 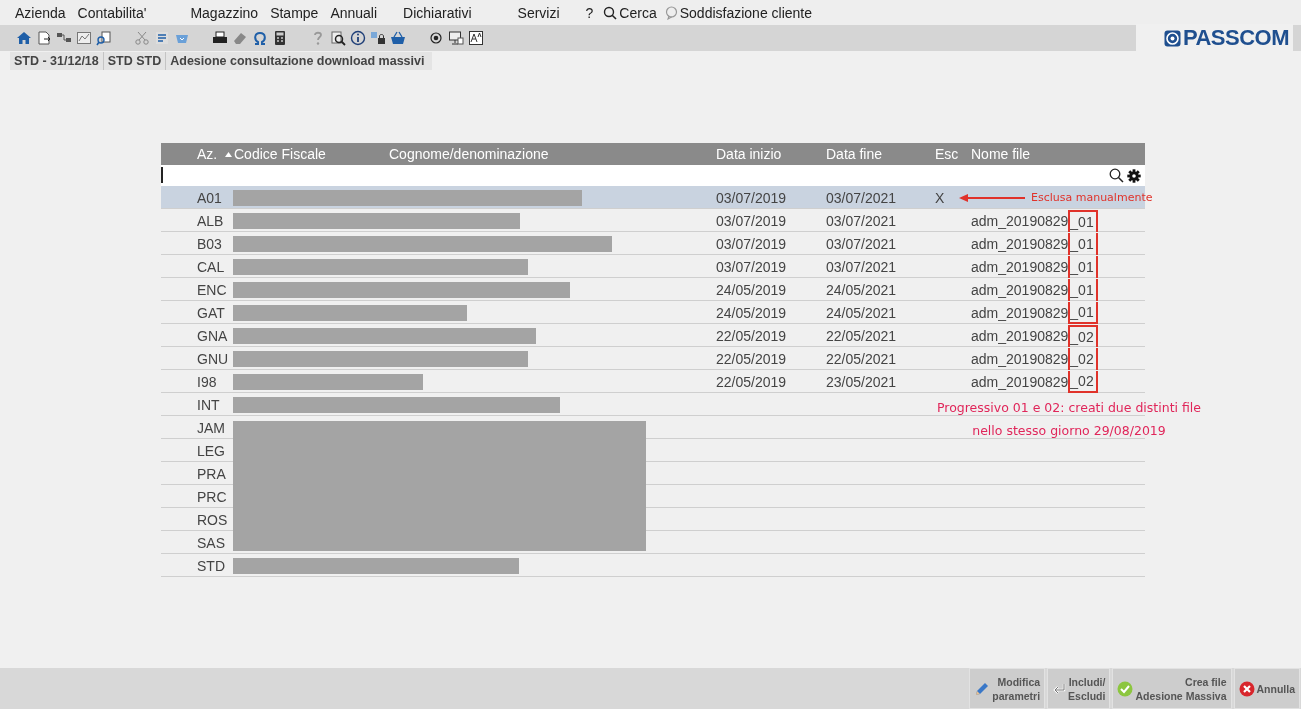 I want to click on table-cell-text: B03, so click(x=210, y=243).